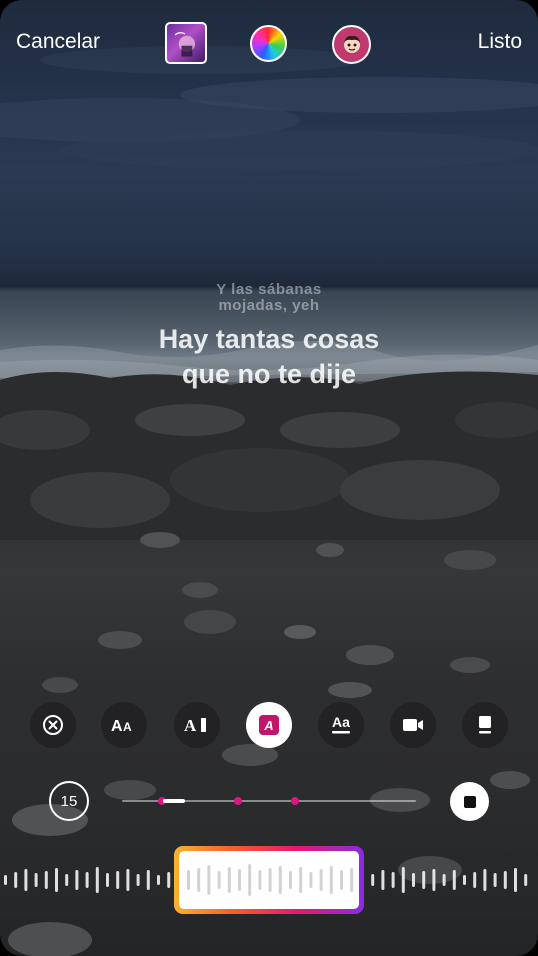  What do you see at coordinates (269, 801) in the screenshot?
I see `timeline: 15` at bounding box center [269, 801].